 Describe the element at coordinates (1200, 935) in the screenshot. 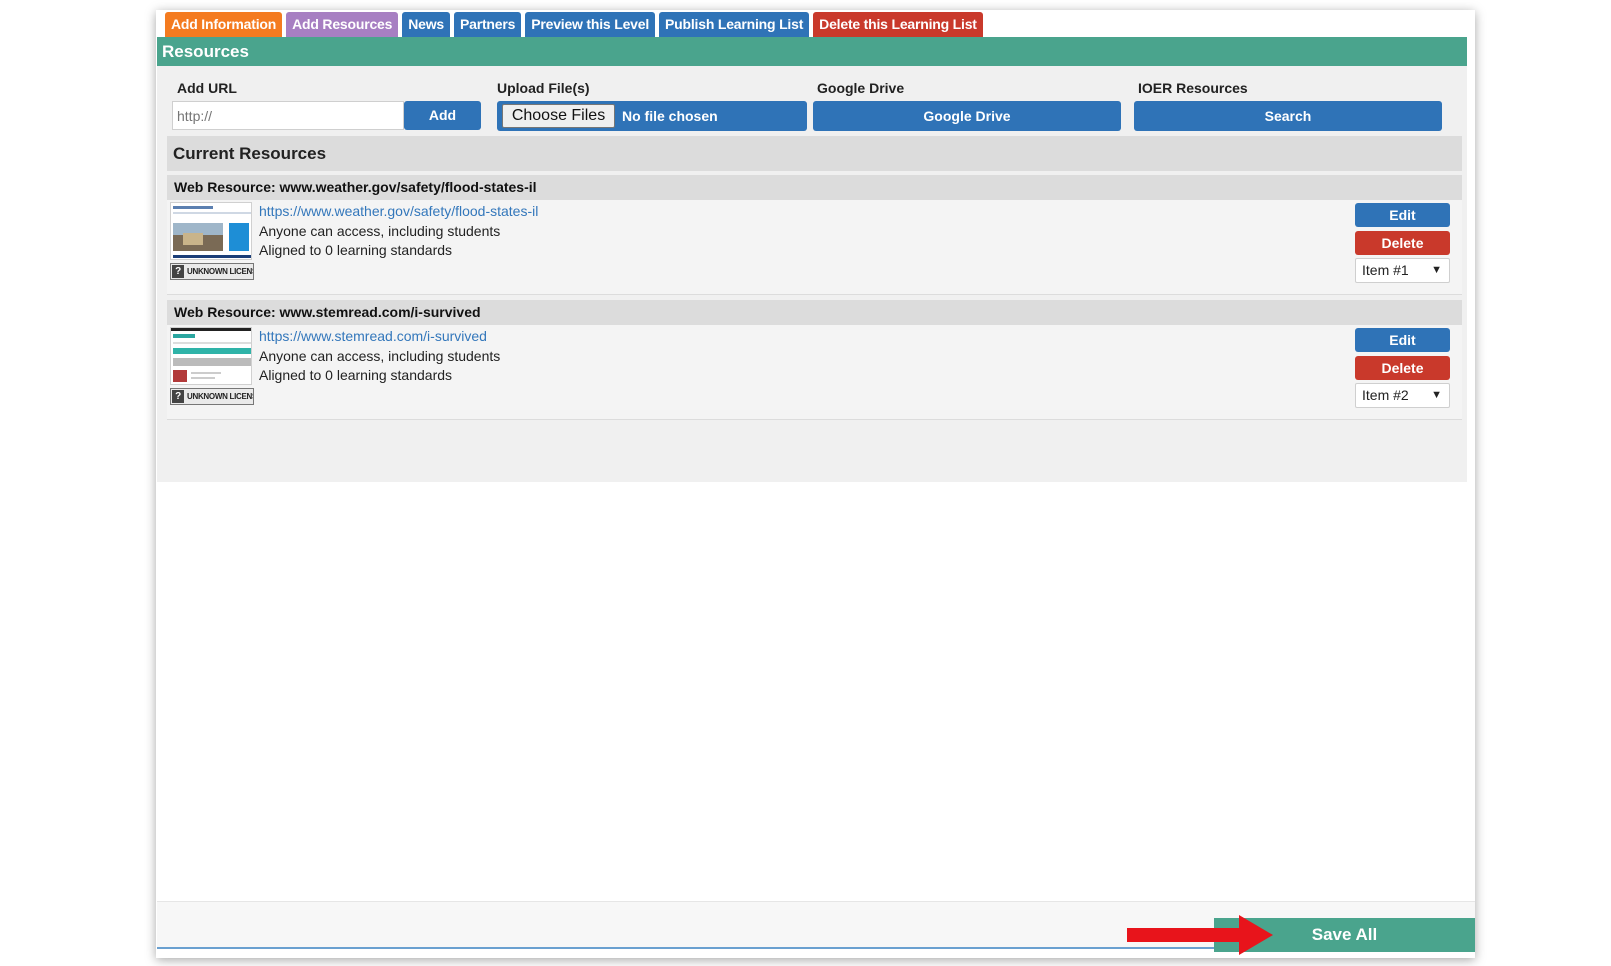

I see `red-arrow-annotation-icon` at that location.